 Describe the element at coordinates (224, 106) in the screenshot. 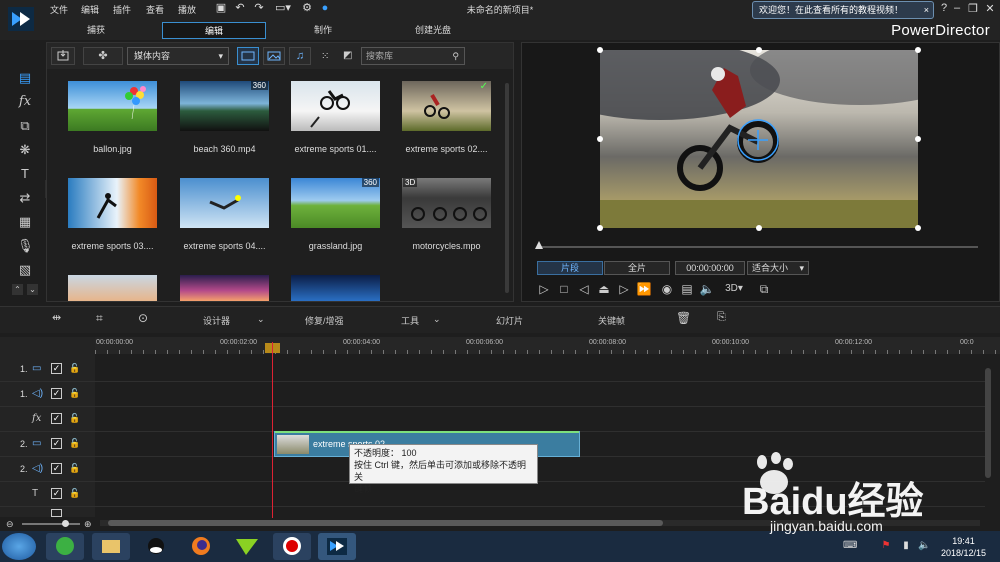

I see `media-thumb-beach-360: 360` at that location.